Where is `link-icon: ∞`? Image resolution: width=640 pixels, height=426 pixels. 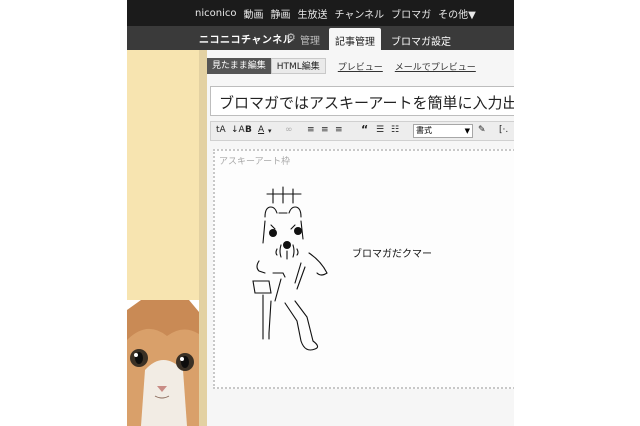
link-icon: ∞ is located at coordinates (289, 130).